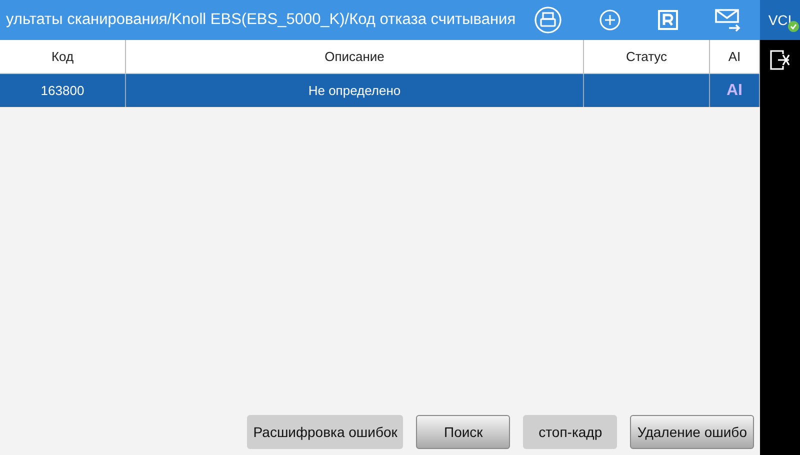  Describe the element at coordinates (355, 57) in the screenshot. I see `column-header: Описание` at that location.